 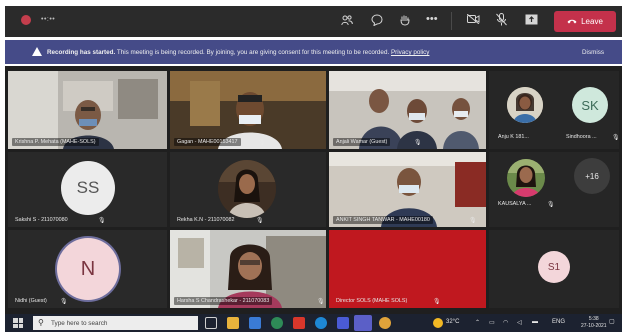 I want to click on avatar-initials: S1, so click(x=554, y=267).